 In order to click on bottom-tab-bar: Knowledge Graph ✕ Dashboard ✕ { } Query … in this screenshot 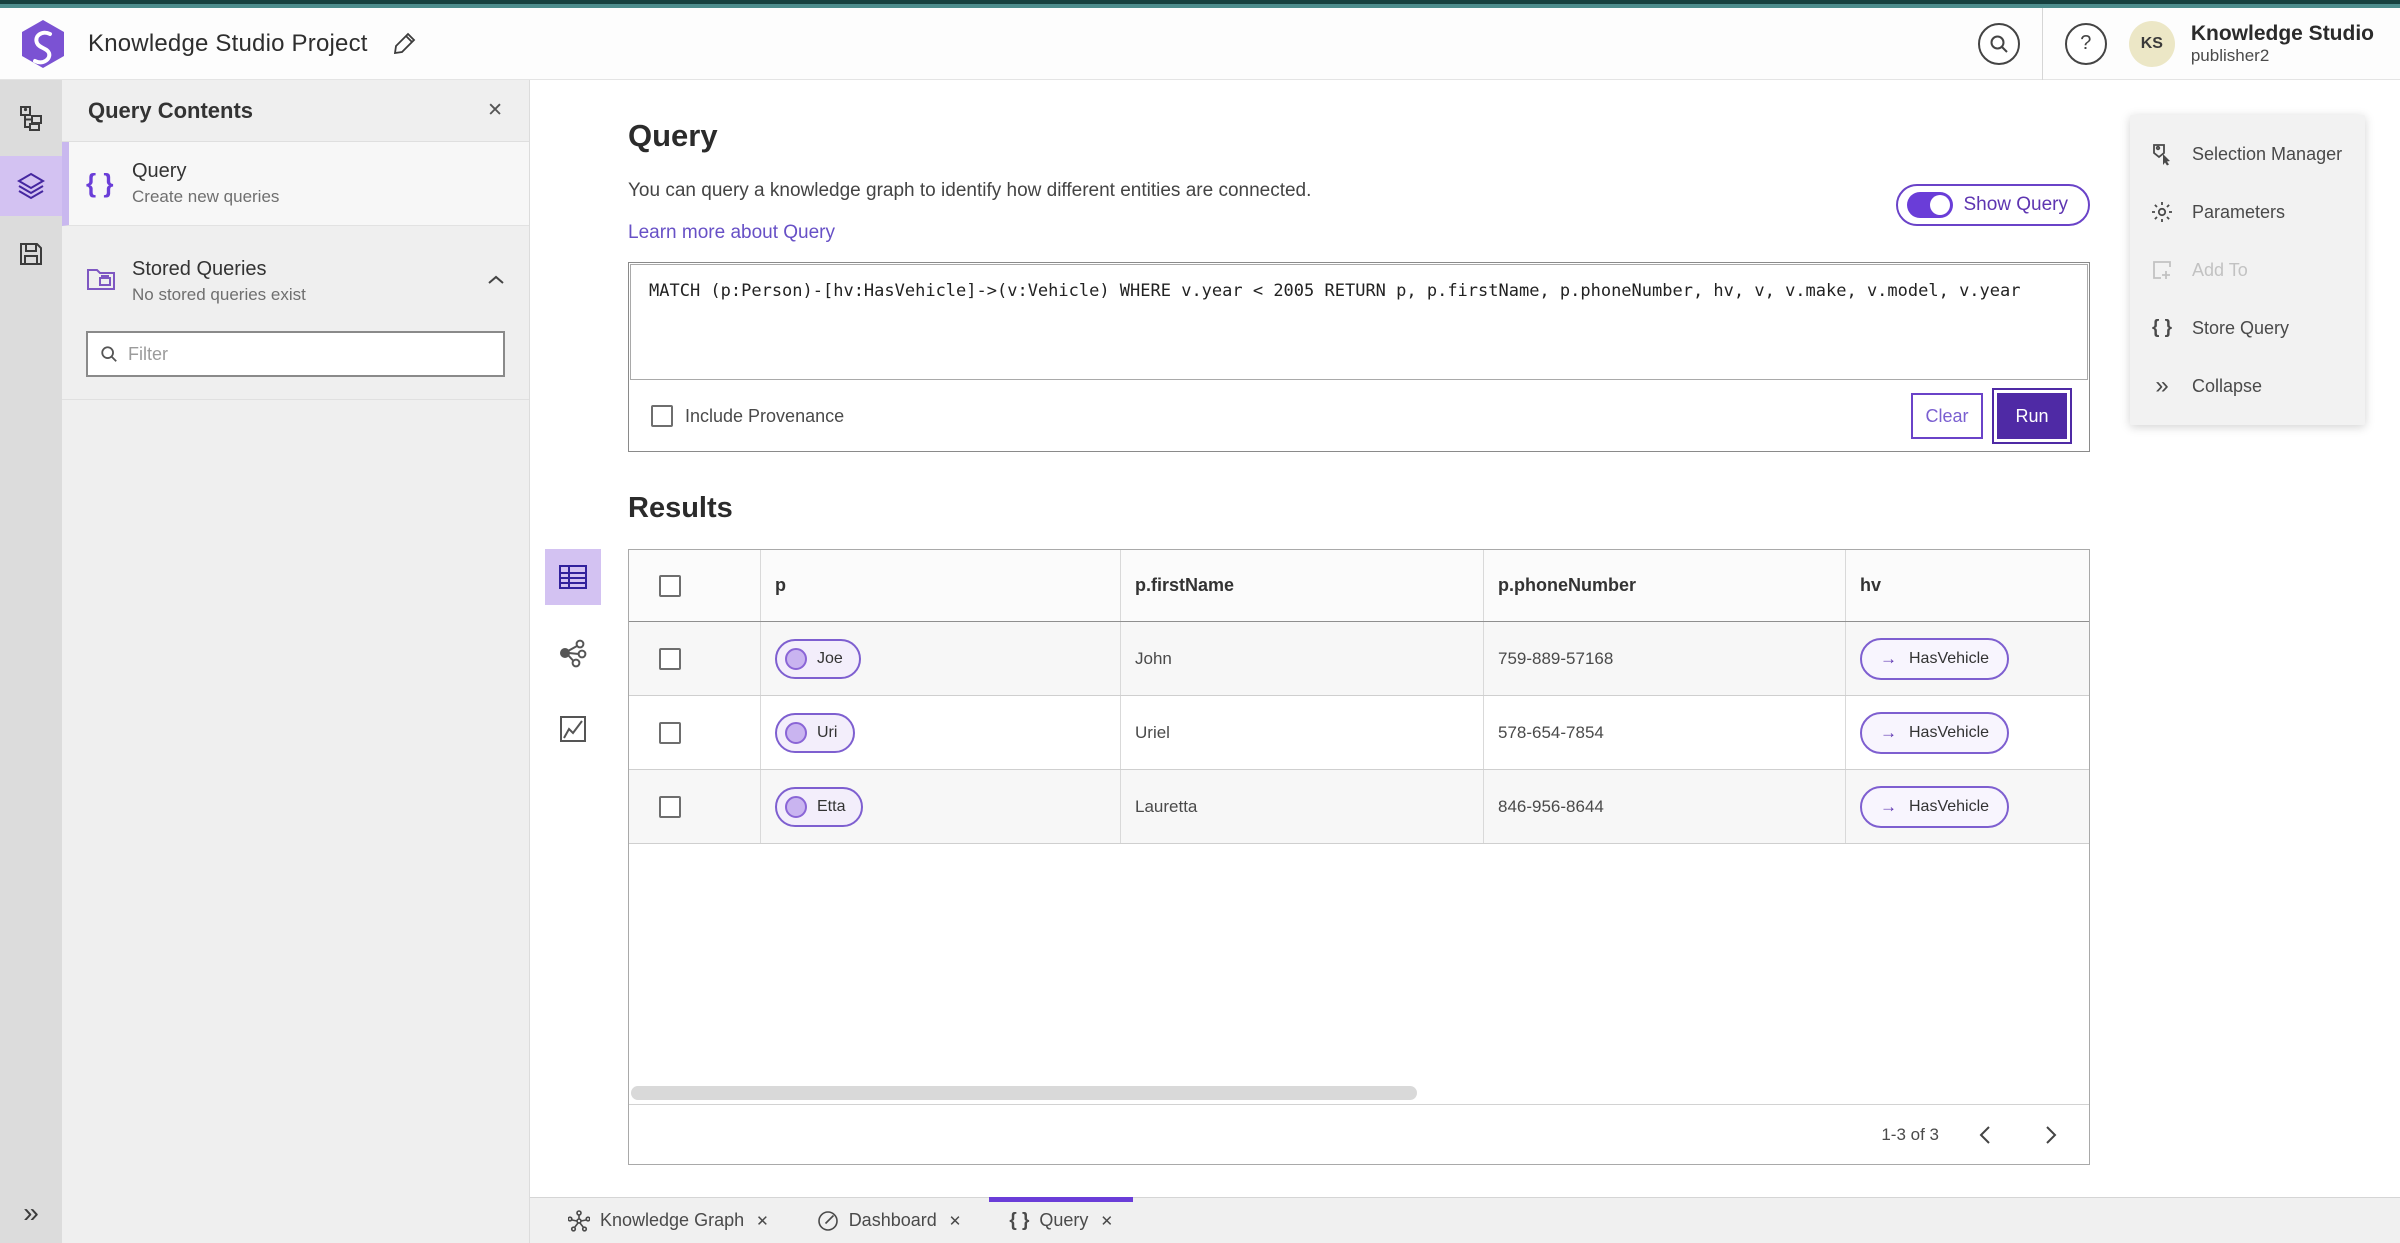, I will do `click(1465, 1219)`.